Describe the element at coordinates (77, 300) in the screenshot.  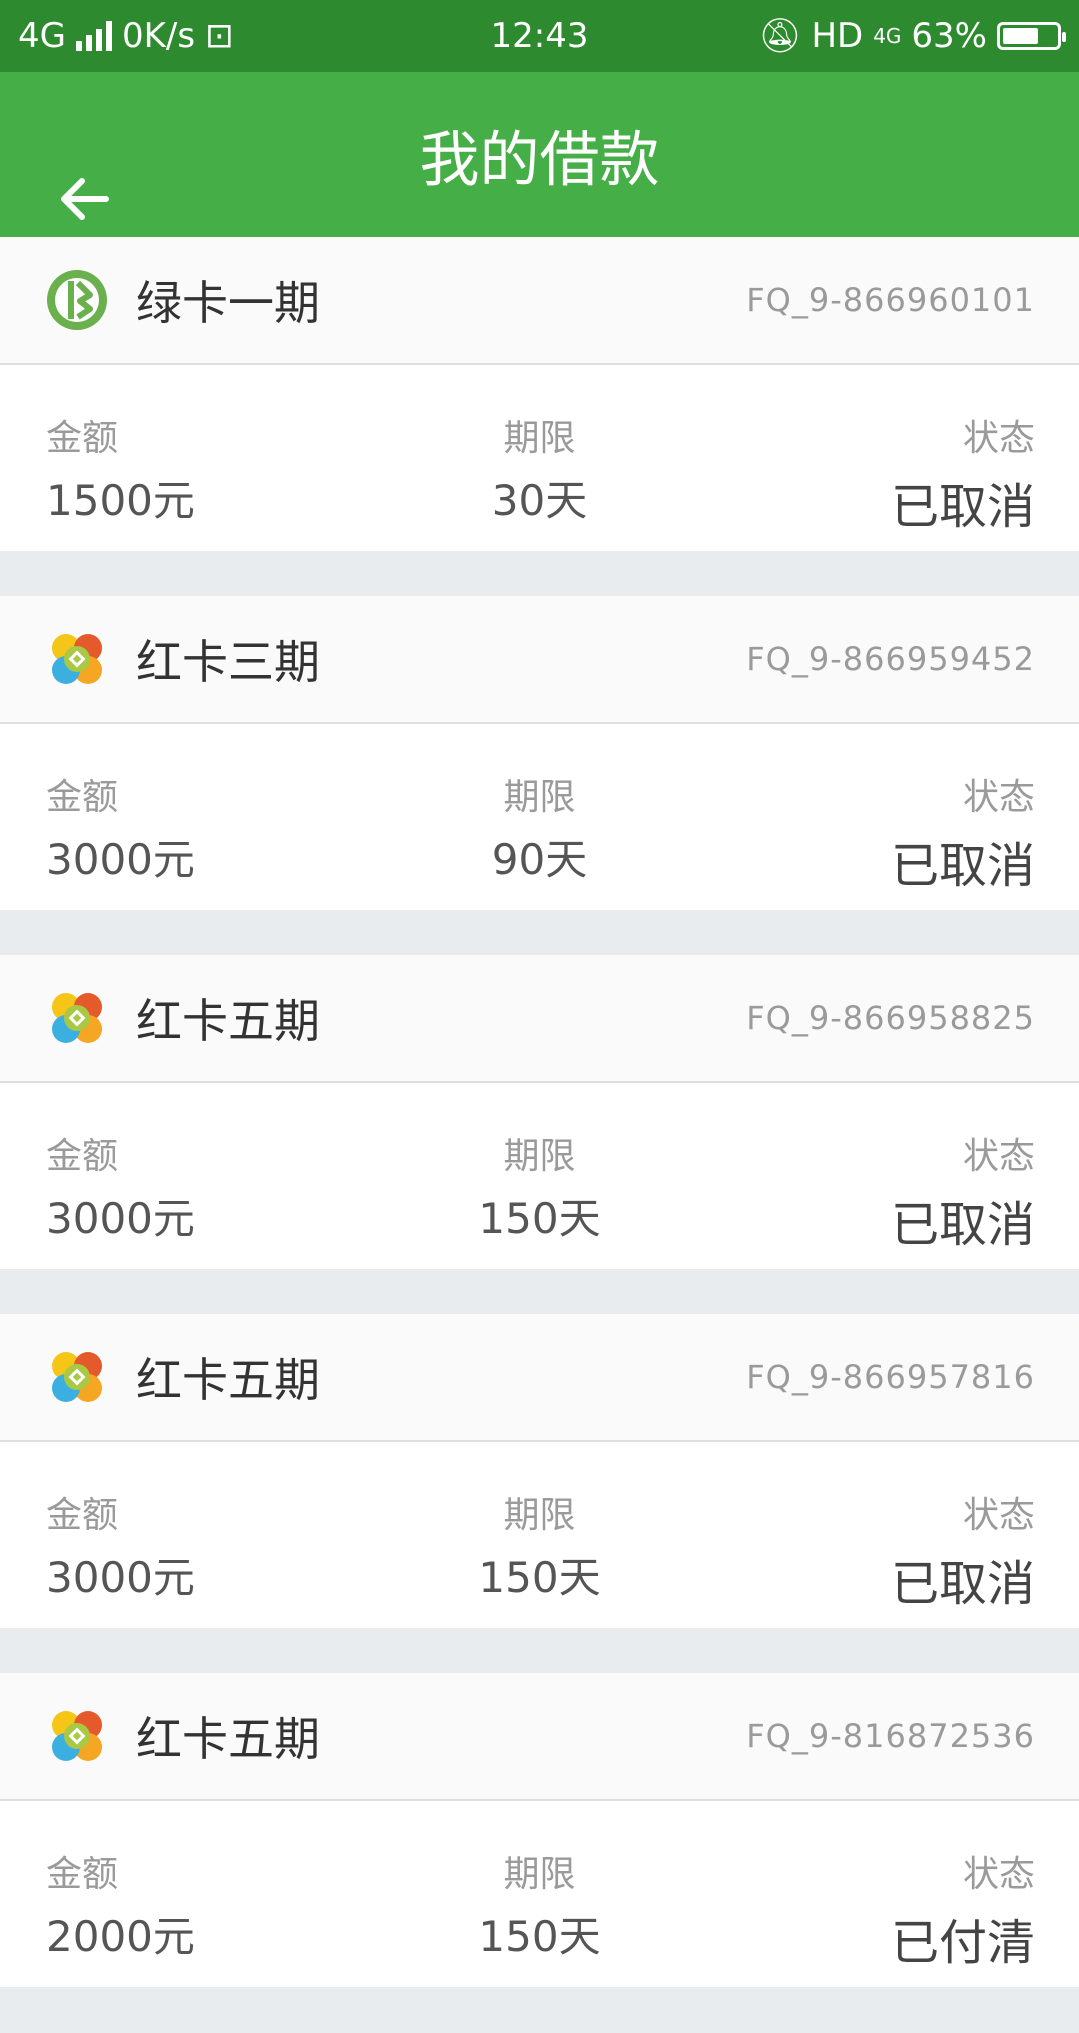
I see `green-card-icon` at that location.